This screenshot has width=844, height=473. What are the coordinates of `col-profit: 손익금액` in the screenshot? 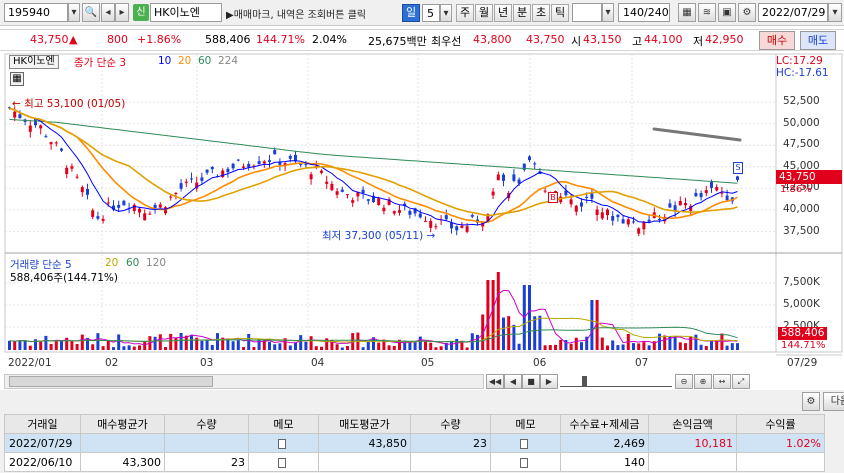 It's located at (692, 424).